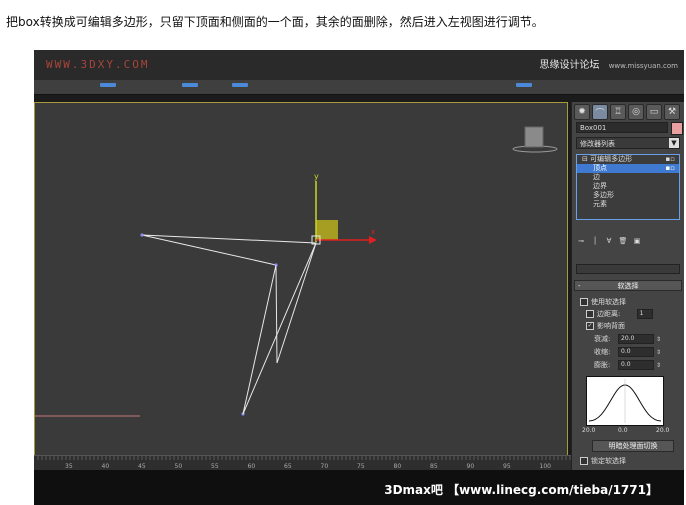 This screenshot has width=686, height=505. I want to click on pinch-spinner: 收缩: 0.0 ⇕, so click(627, 352).